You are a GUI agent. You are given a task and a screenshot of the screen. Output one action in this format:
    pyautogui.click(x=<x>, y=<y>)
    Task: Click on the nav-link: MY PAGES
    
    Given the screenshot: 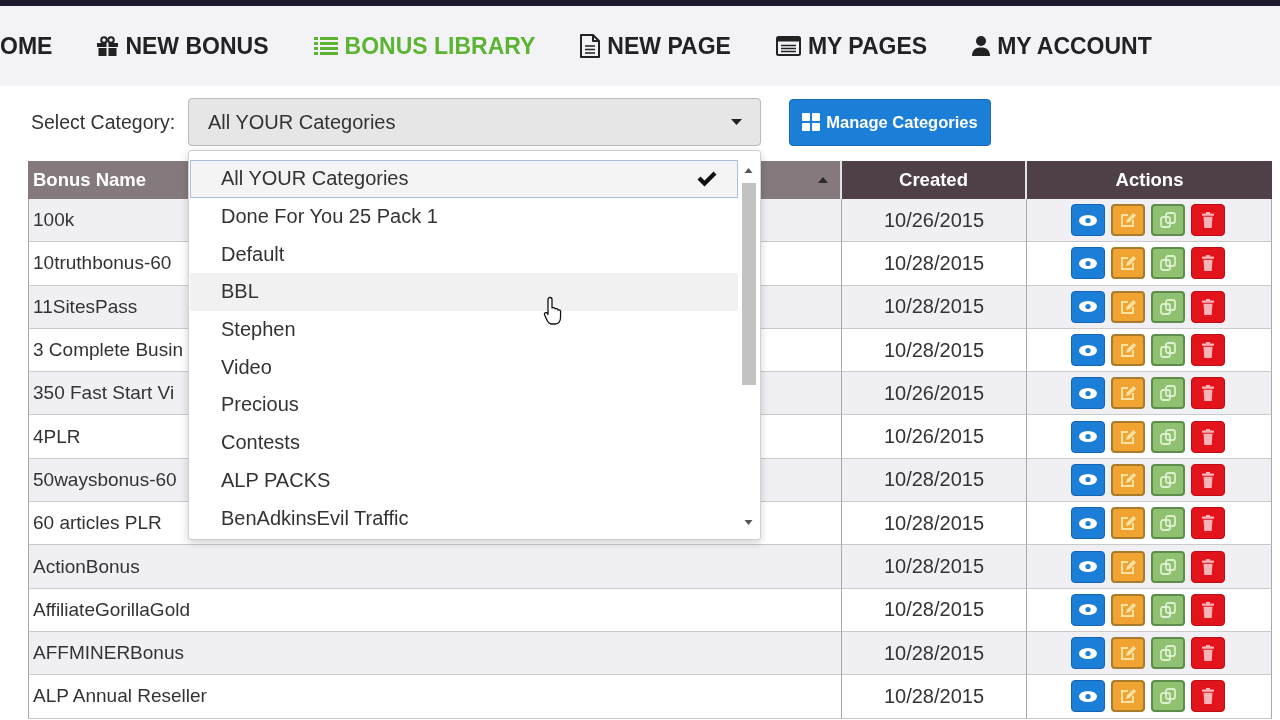 What is the action you would take?
    pyautogui.click(x=851, y=46)
    